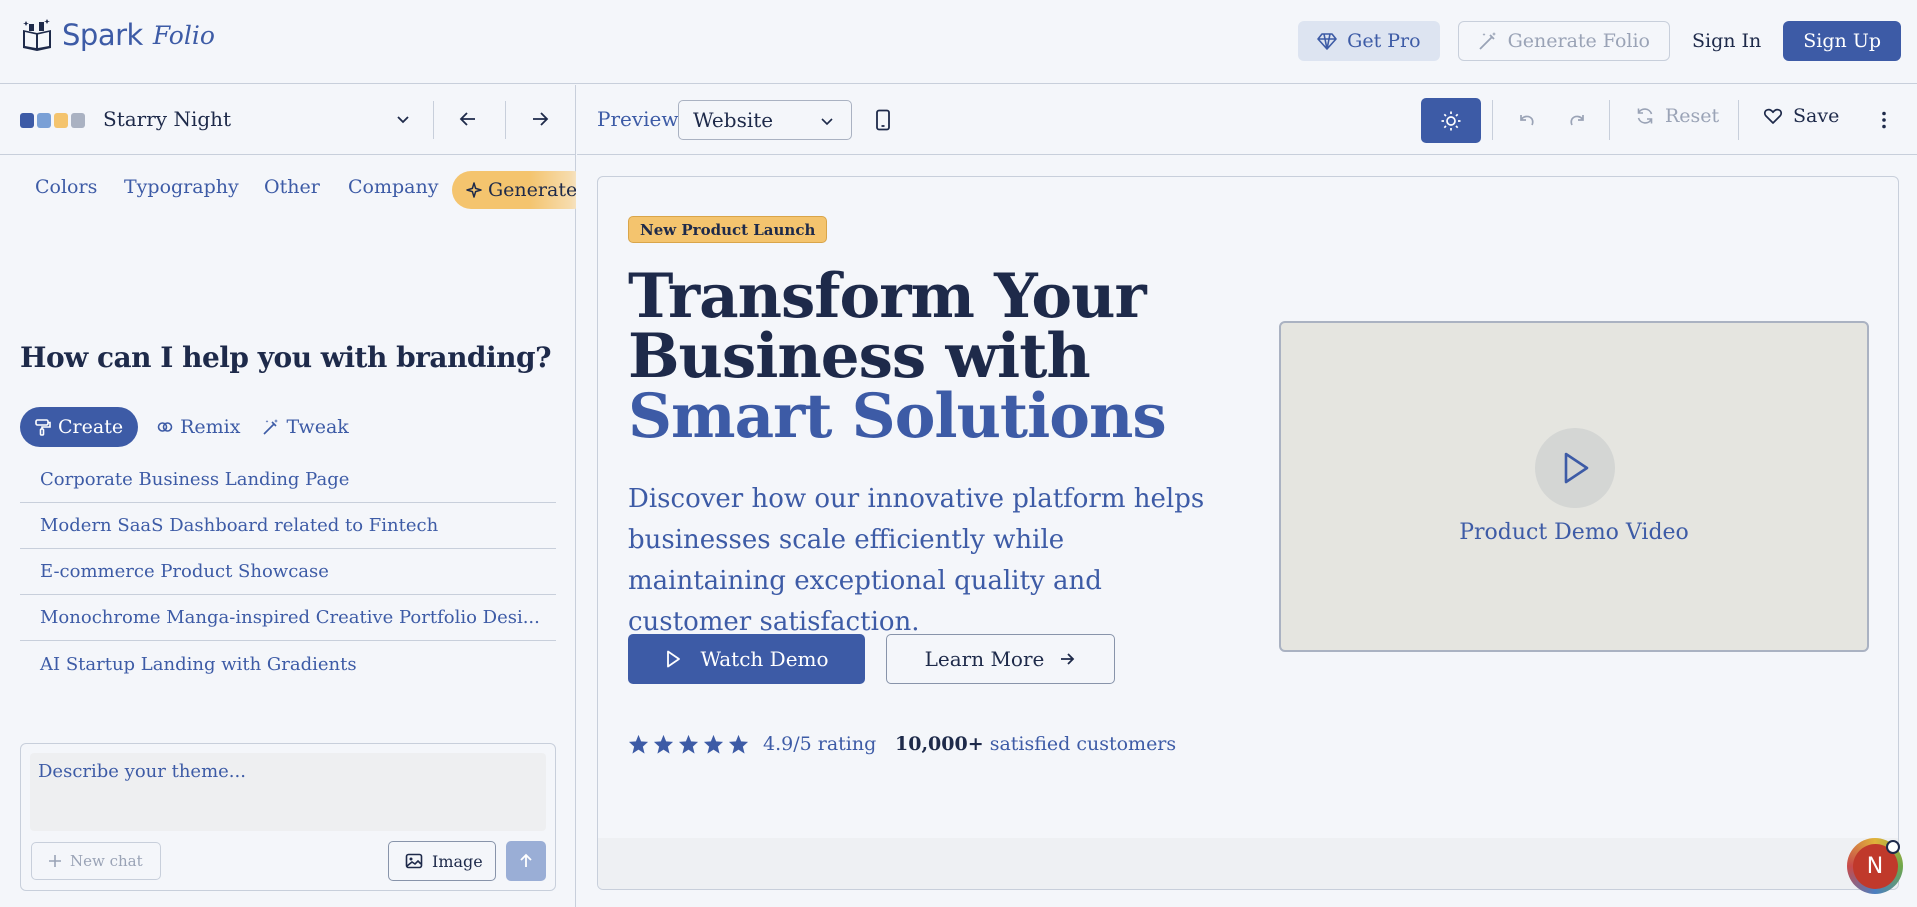  What do you see at coordinates (1692, 116) in the screenshot?
I see `reset-label: Reset` at bounding box center [1692, 116].